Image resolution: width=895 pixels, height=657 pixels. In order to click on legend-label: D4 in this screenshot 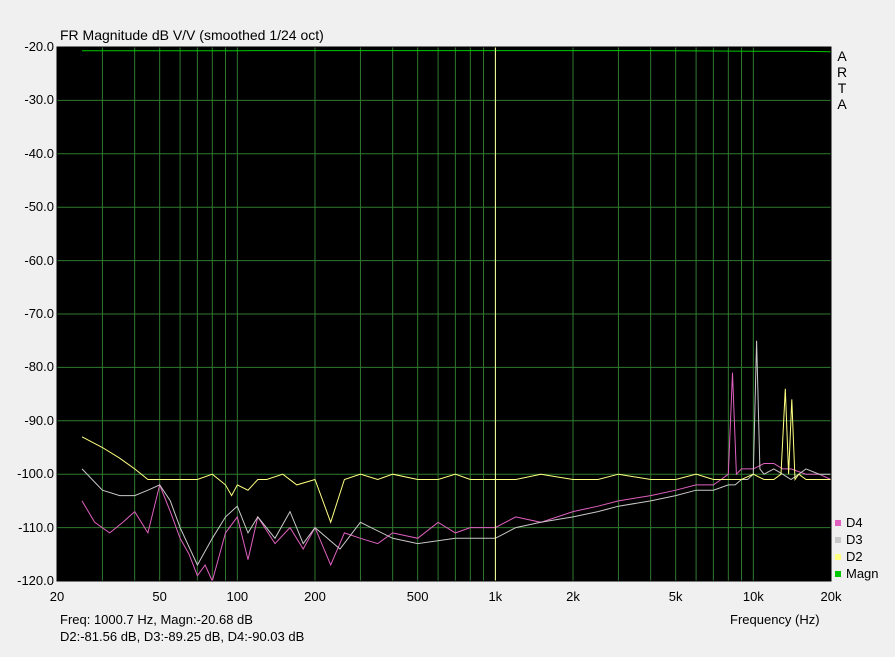, I will do `click(854, 522)`.